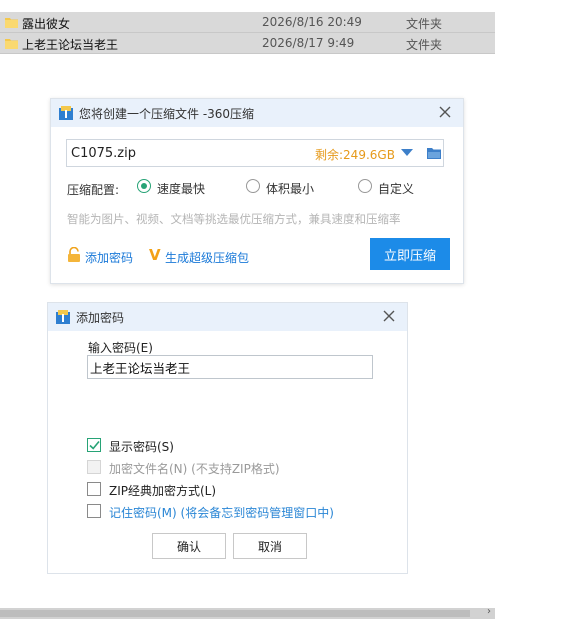  I want to click on filename-value: C1075.zip, so click(103, 153).